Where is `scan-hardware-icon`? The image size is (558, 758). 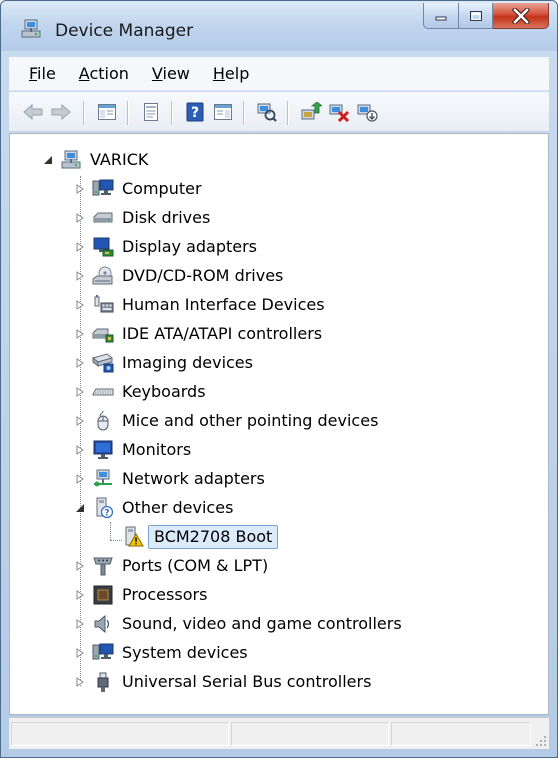 scan-hardware-icon is located at coordinates (267, 112).